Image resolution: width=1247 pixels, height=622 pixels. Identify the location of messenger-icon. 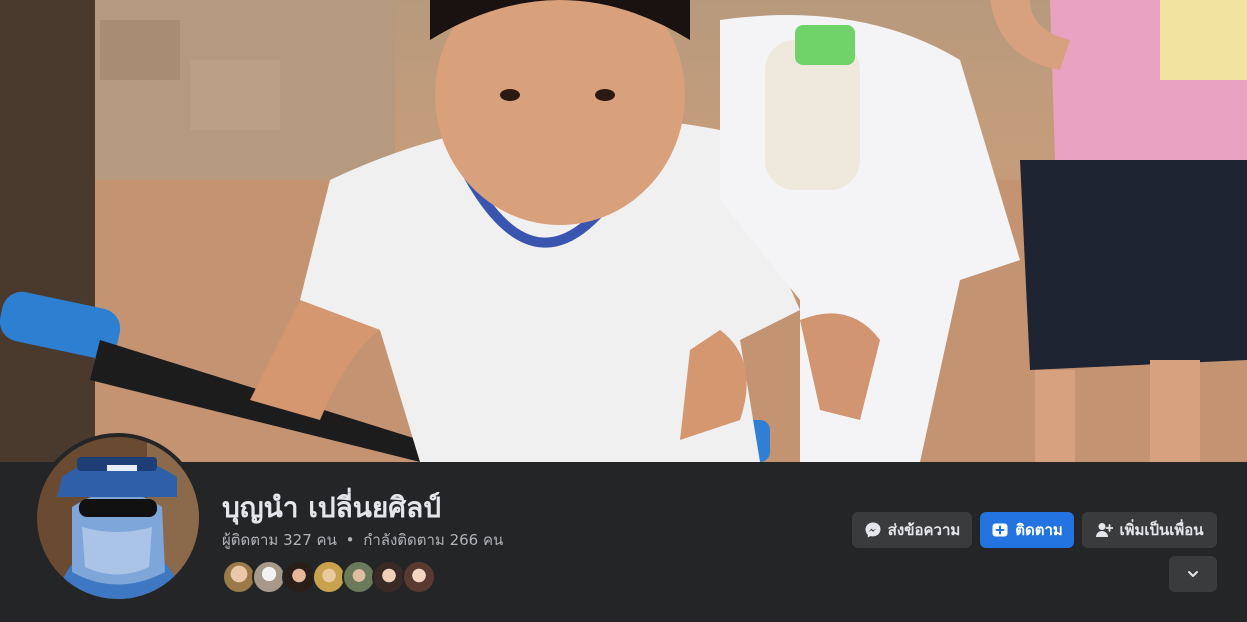
(873, 530).